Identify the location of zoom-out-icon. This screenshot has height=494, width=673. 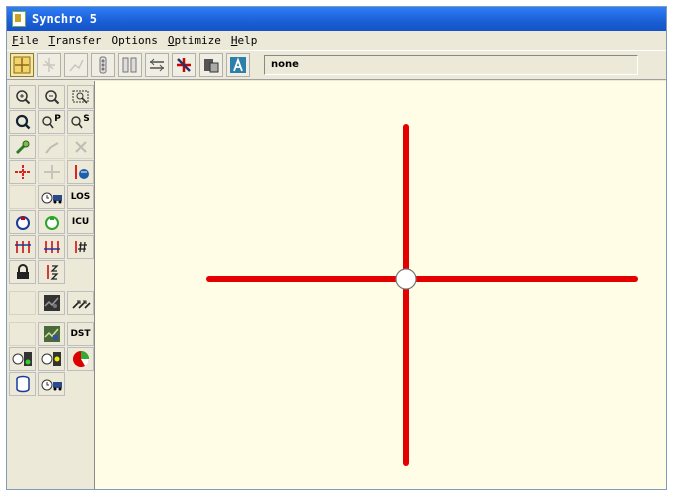
(51, 97).